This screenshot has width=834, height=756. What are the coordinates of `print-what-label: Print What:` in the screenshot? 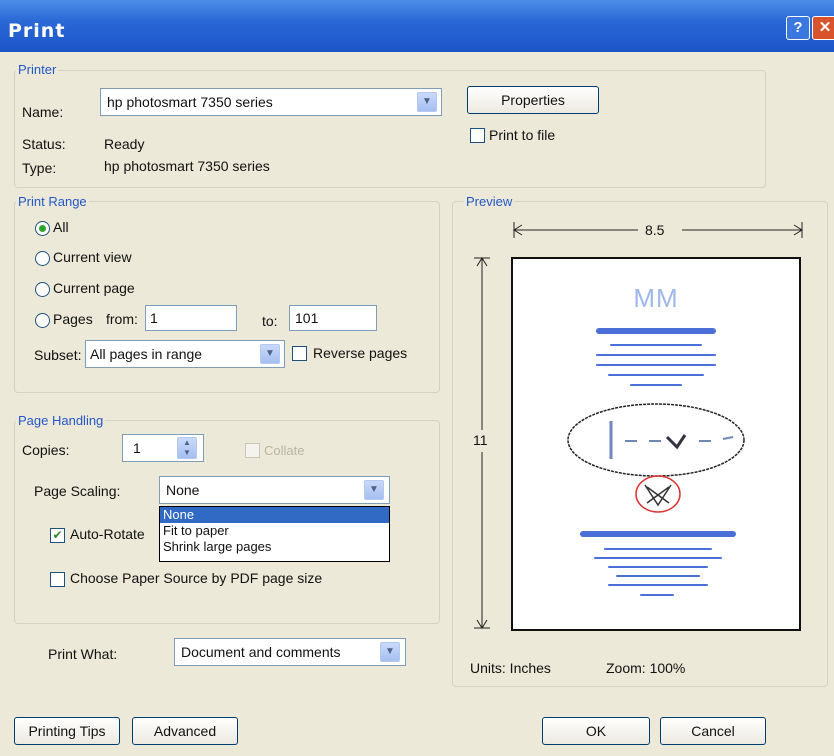 It's located at (83, 654).